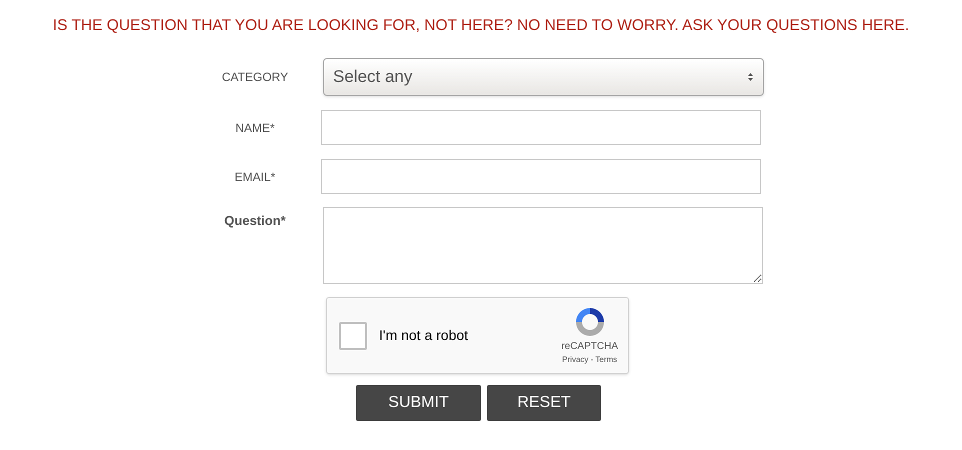 Image resolution: width=962 pixels, height=450 pixels. Describe the element at coordinates (255, 177) in the screenshot. I see `field-label: EMAIL*` at that location.